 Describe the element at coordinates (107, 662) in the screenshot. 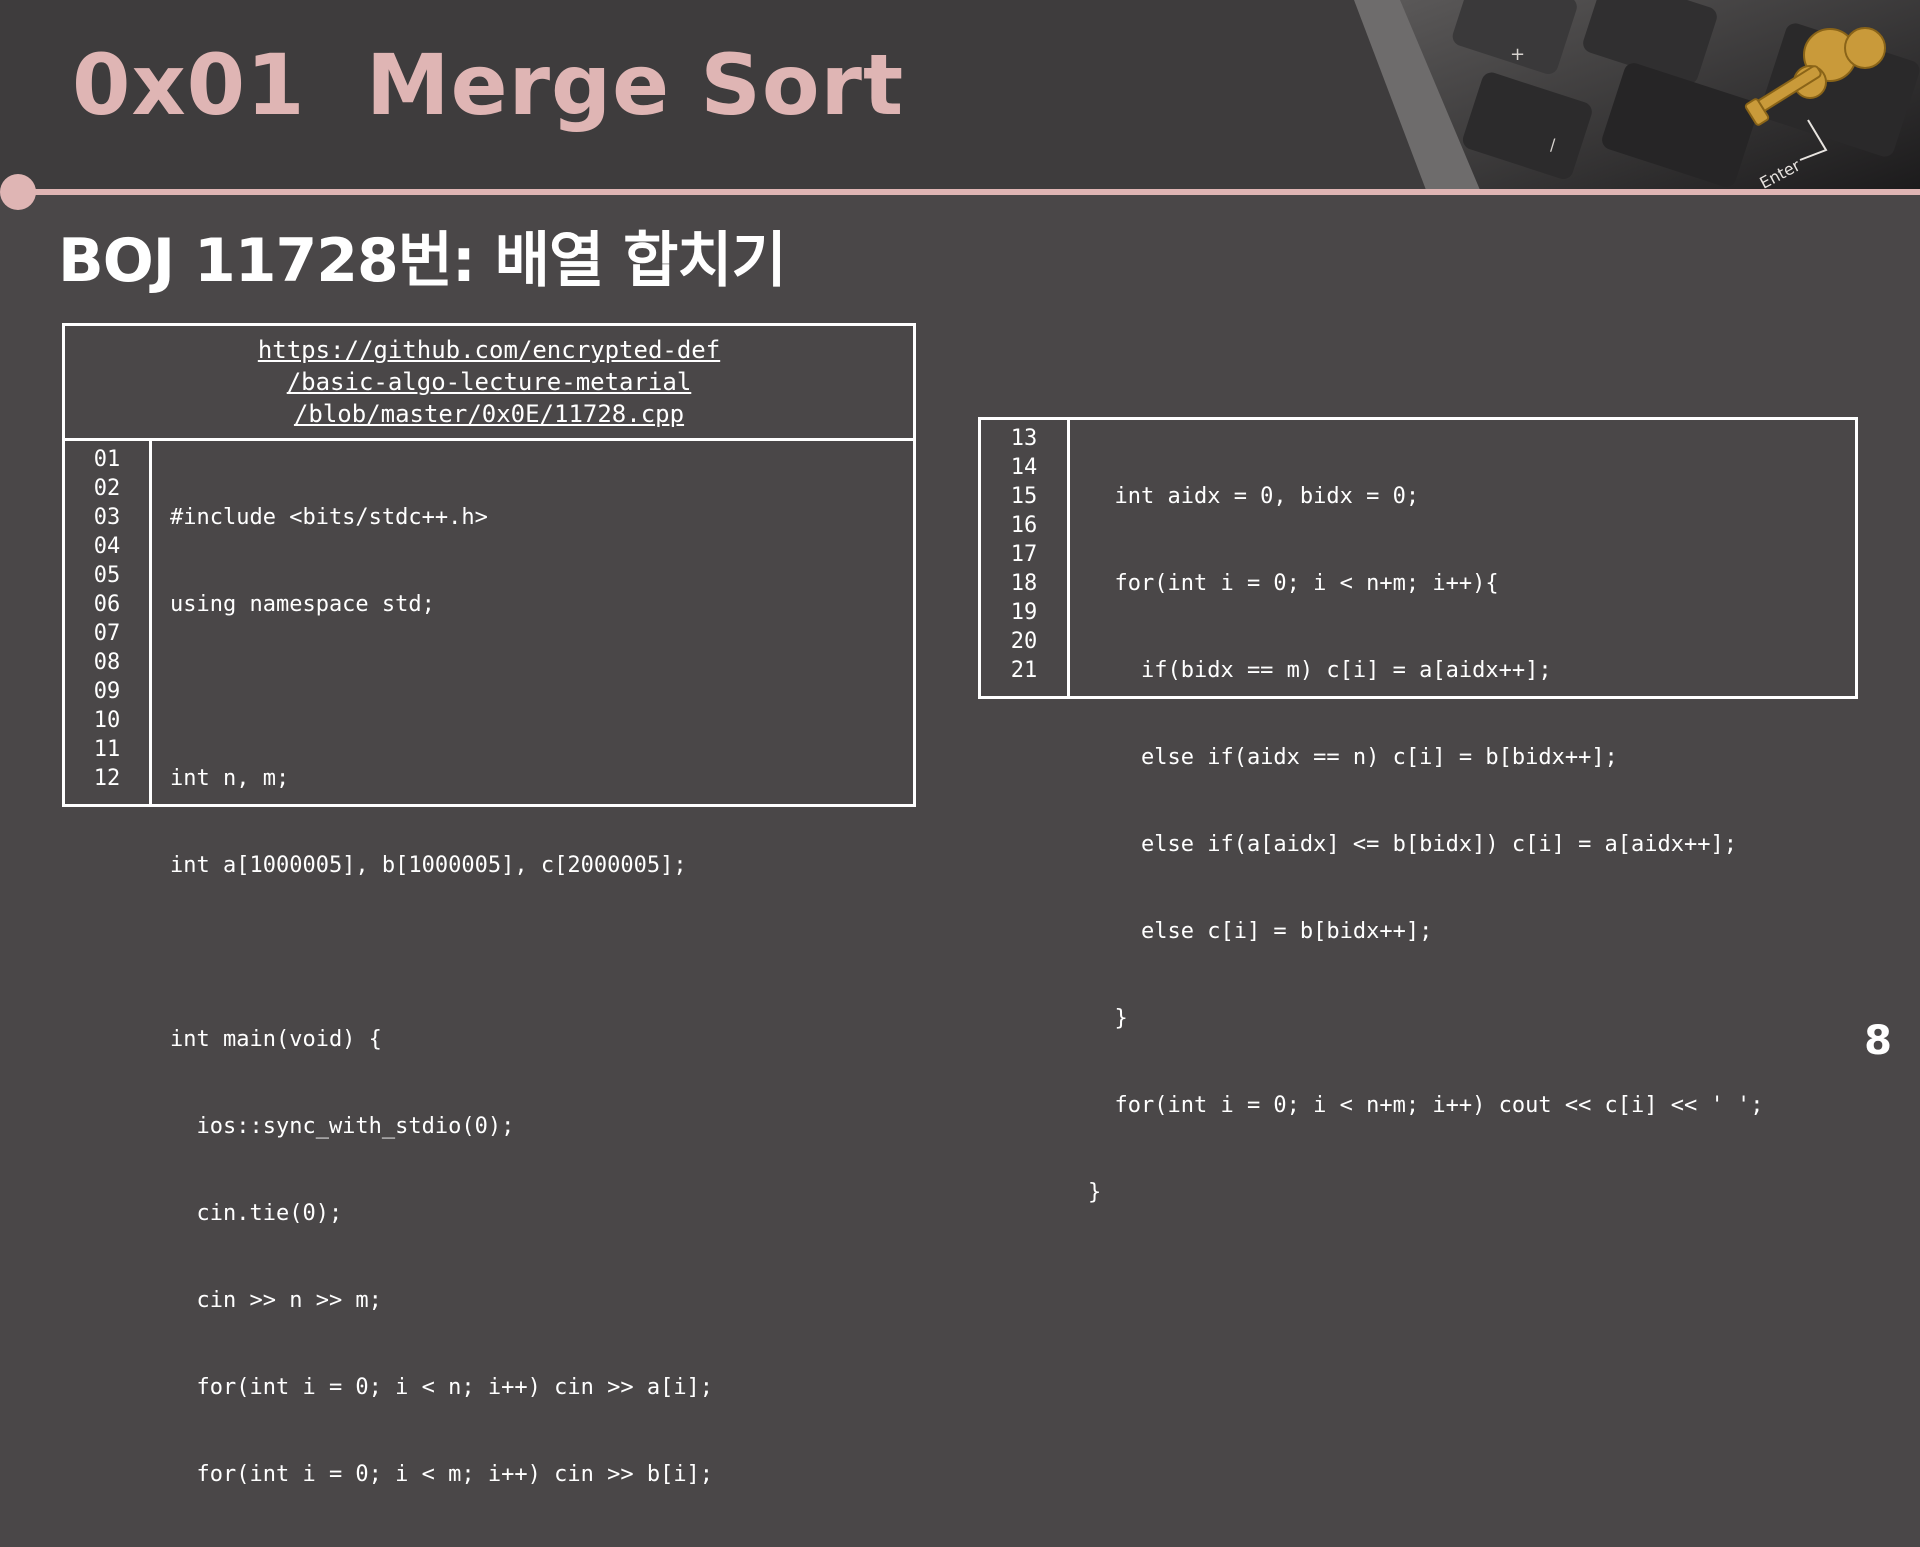

I see `line-number: 08` at that location.